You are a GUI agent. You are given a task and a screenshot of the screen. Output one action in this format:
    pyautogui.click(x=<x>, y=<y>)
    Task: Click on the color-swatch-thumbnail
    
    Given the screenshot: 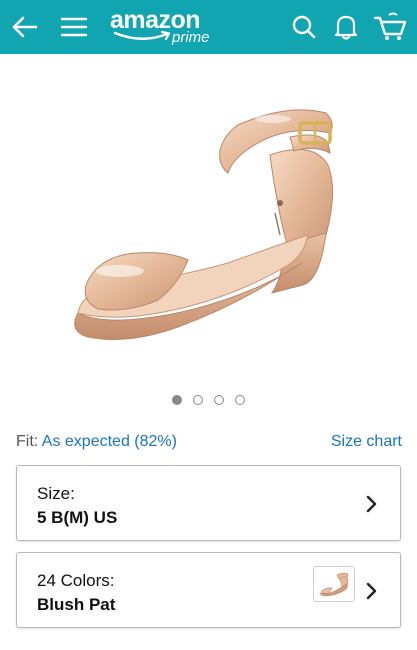 What is the action you would take?
    pyautogui.click(x=334, y=584)
    